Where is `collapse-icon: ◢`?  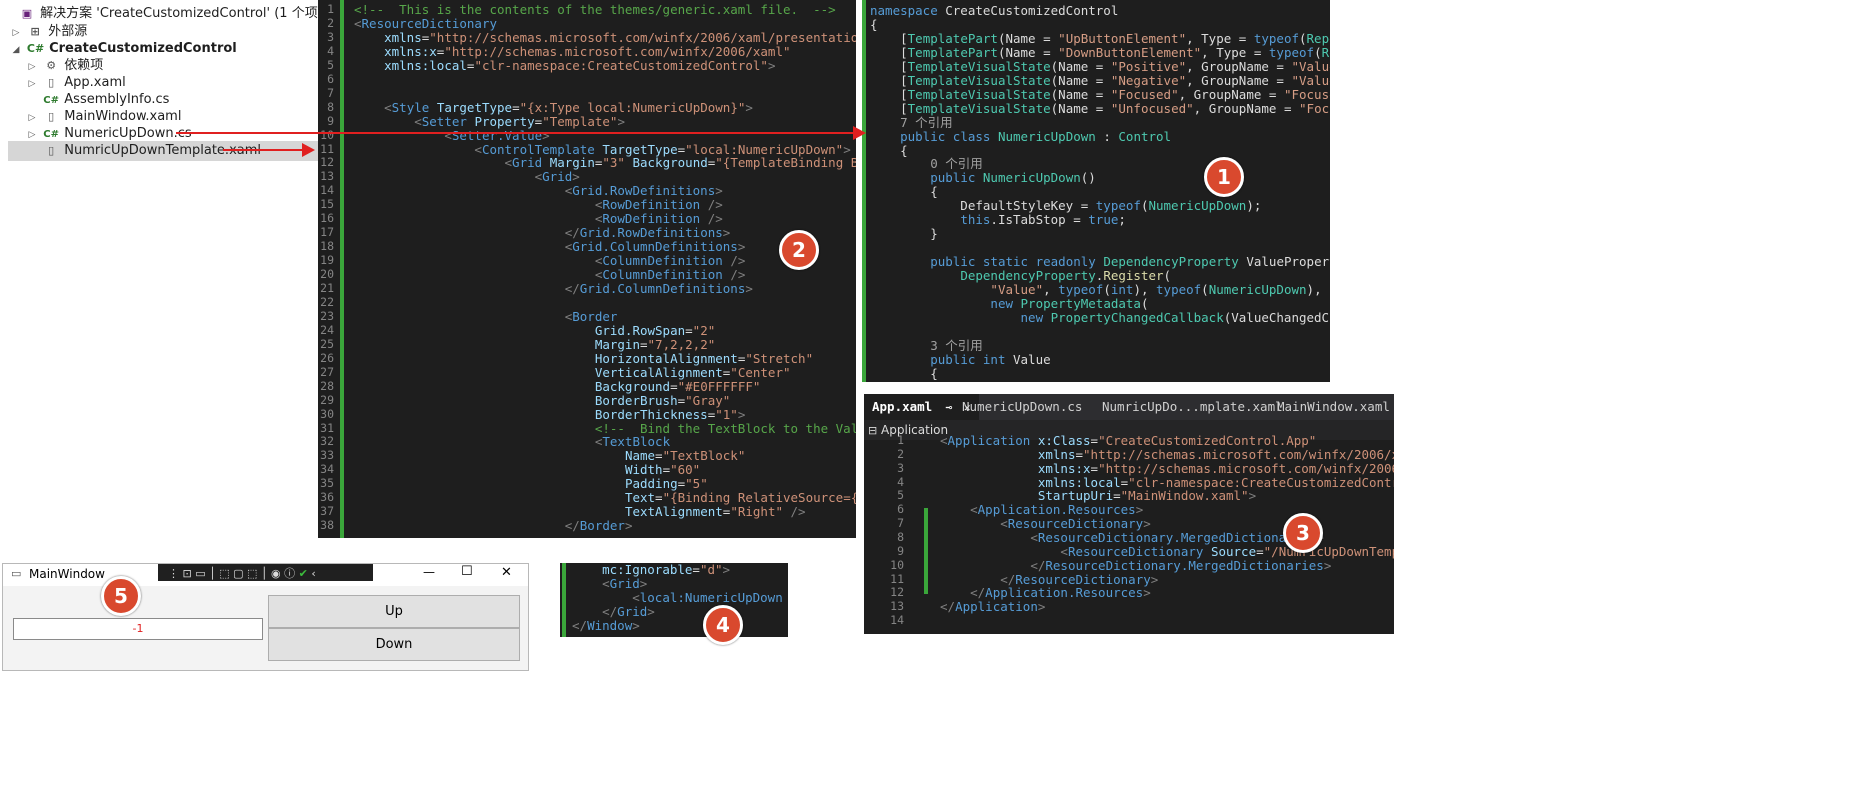
collapse-icon: ◢ is located at coordinates (16, 50).